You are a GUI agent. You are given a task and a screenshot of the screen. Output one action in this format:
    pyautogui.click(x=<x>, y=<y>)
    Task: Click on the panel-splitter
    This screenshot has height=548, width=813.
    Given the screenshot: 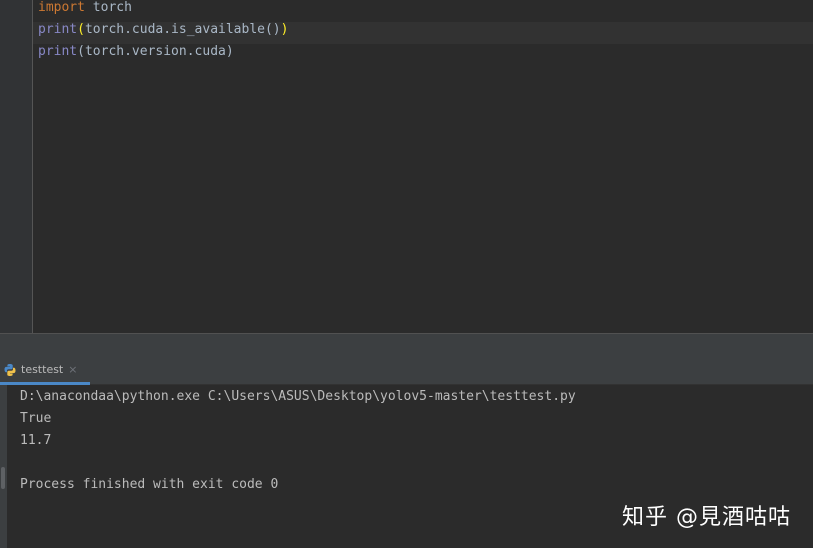 What is the action you would take?
    pyautogui.click(x=406, y=345)
    